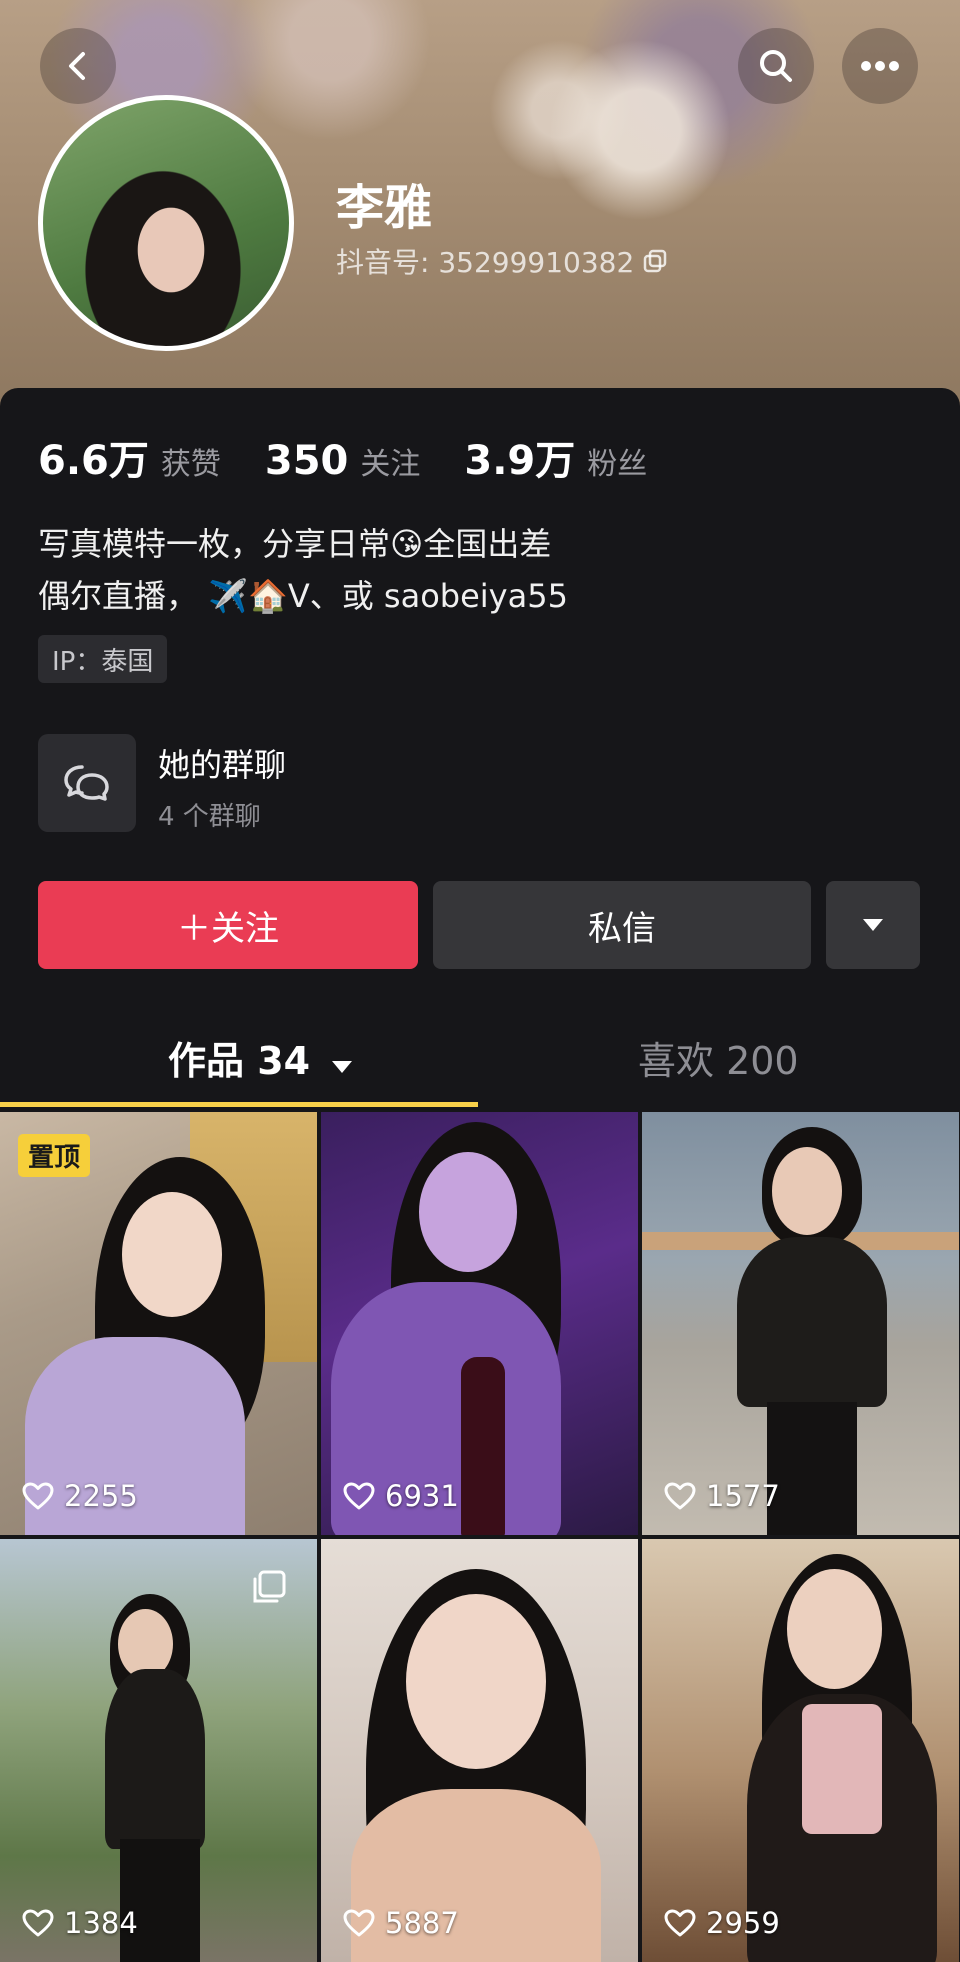 The image size is (960, 1962). Describe the element at coordinates (209, 817) in the screenshot. I see `group-chat-count: 4 个群聊` at that location.